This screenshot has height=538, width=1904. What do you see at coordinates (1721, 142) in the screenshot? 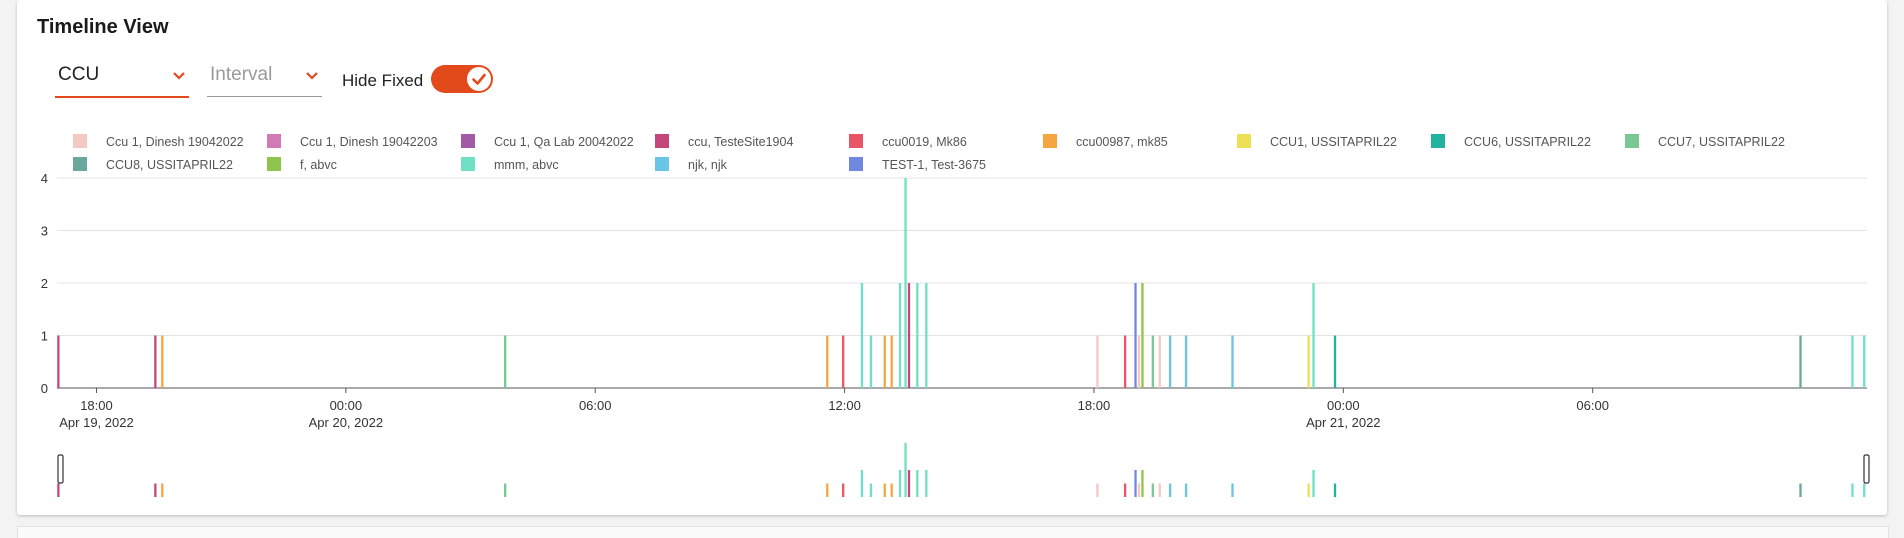
I see `legend-label: CCU7, USSITAPRIL22` at bounding box center [1721, 142].